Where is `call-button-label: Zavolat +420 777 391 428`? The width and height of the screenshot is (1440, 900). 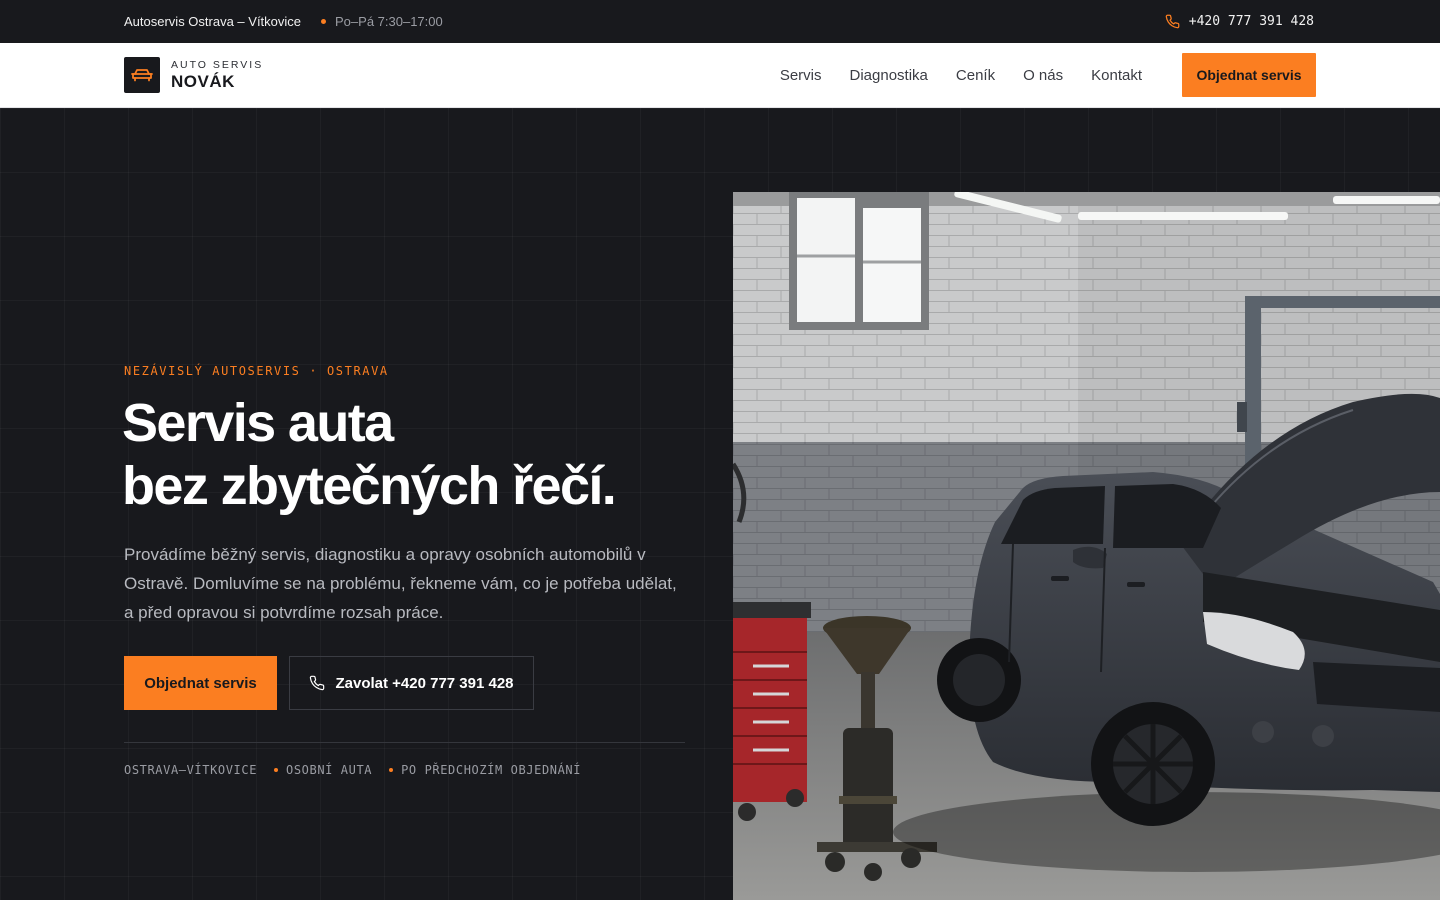
call-button-label: Zavolat +420 777 391 428 is located at coordinates (424, 683).